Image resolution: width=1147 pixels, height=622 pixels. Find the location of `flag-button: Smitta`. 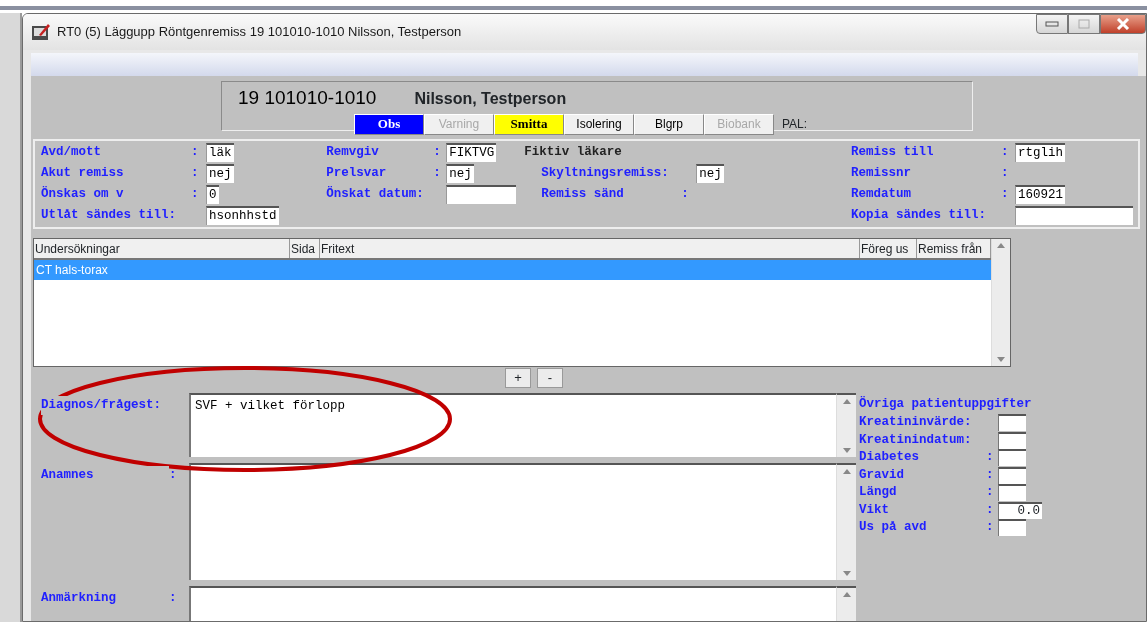

flag-button: Smitta is located at coordinates (529, 124).